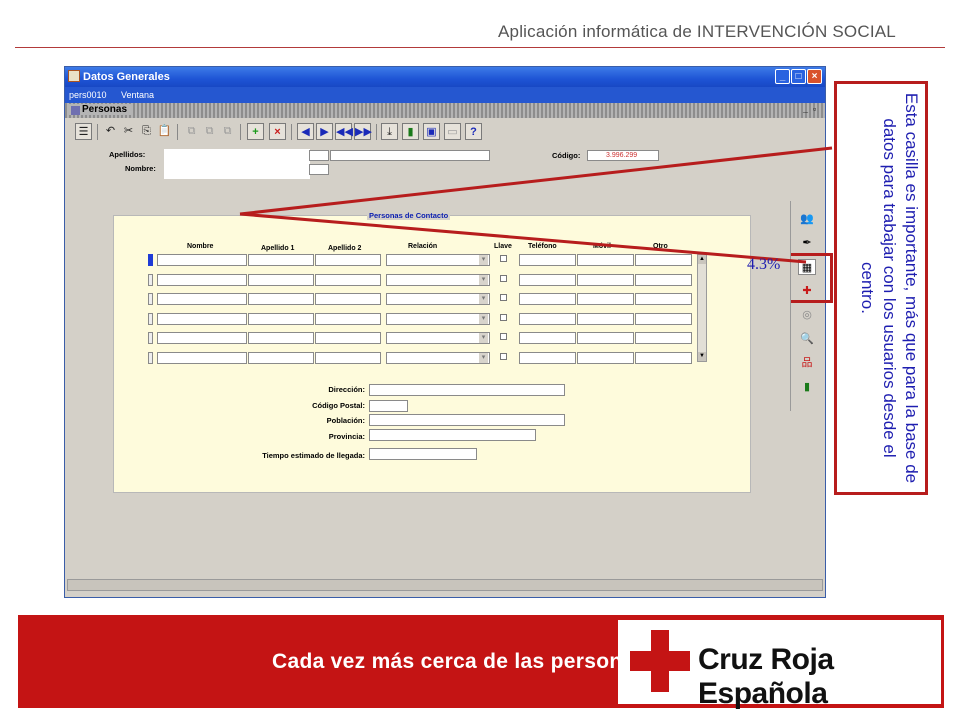  What do you see at coordinates (660, 661) in the screenshot?
I see `red-cross-logo-bar` at bounding box center [660, 661].